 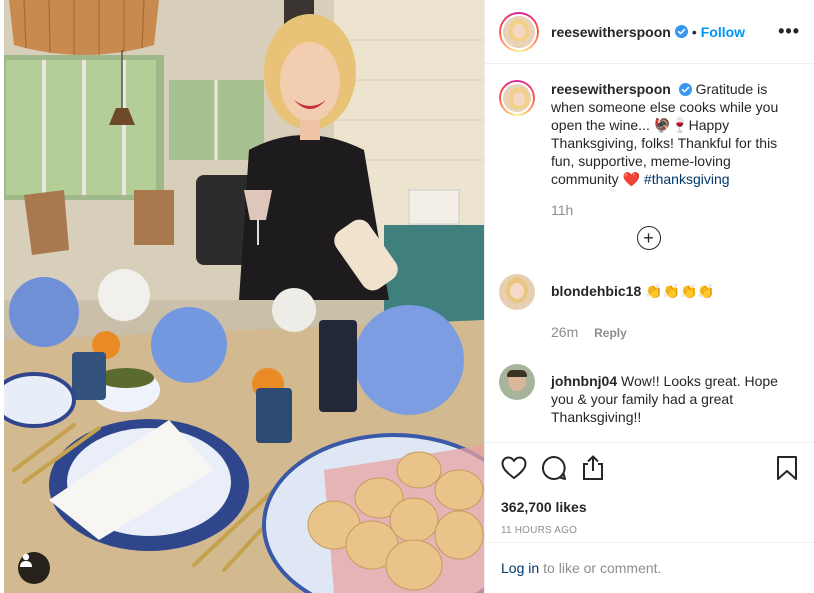 I want to click on login-prompt-text: to like or comment., so click(x=602, y=568).